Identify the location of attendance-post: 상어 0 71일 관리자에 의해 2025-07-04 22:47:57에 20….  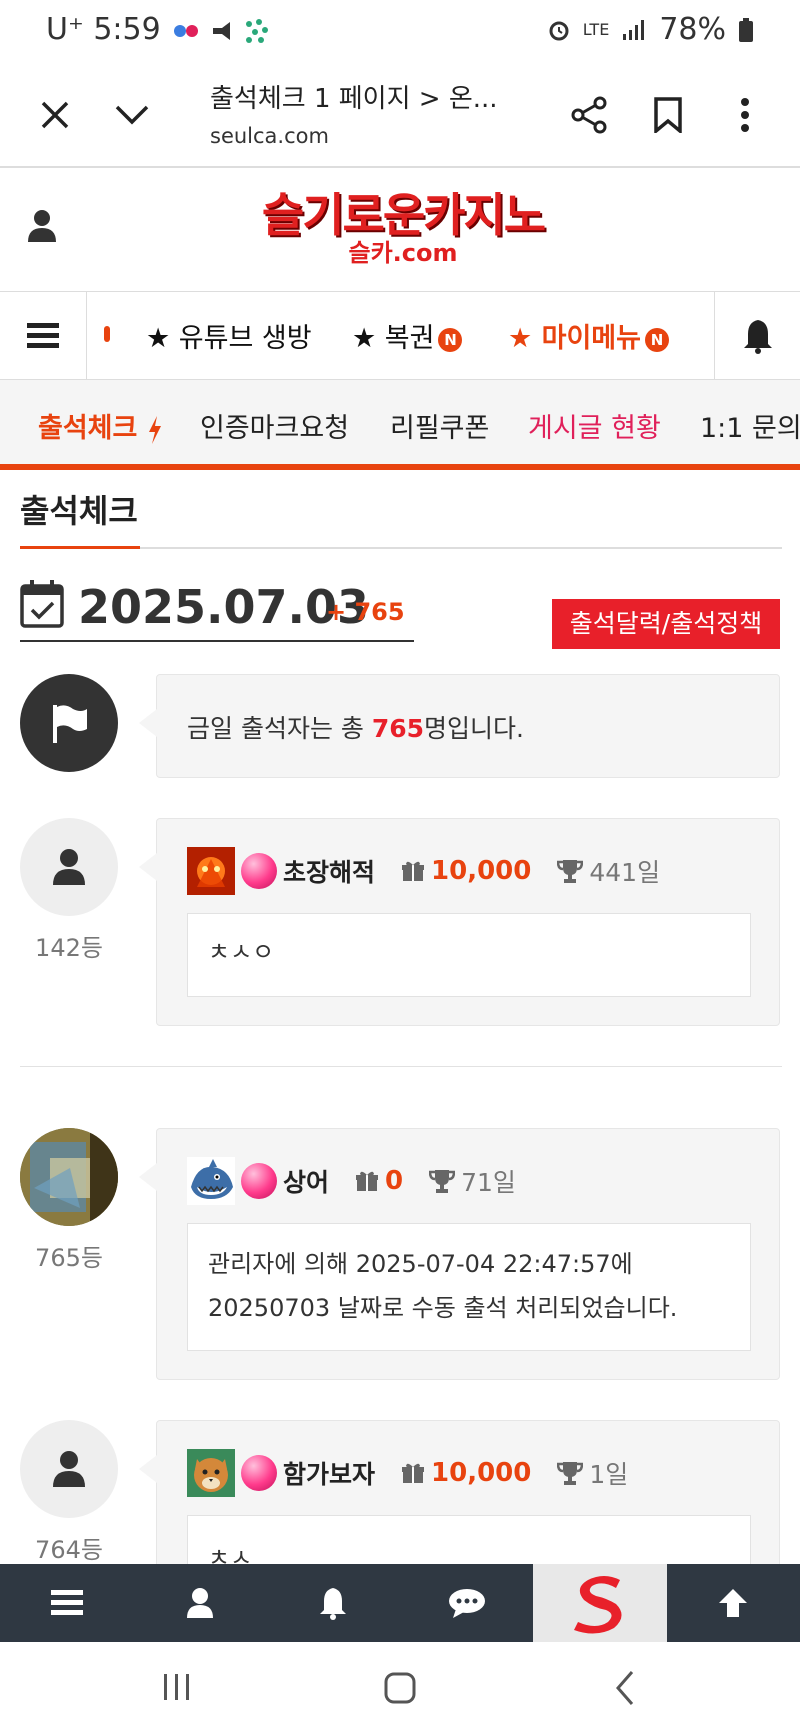
(459, 1254).